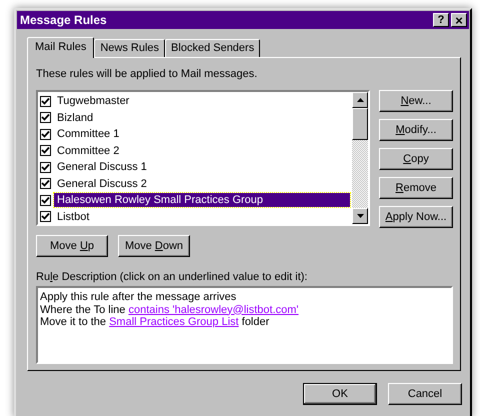  Describe the element at coordinates (360, 158) in the screenshot. I see `scrollbar` at that location.